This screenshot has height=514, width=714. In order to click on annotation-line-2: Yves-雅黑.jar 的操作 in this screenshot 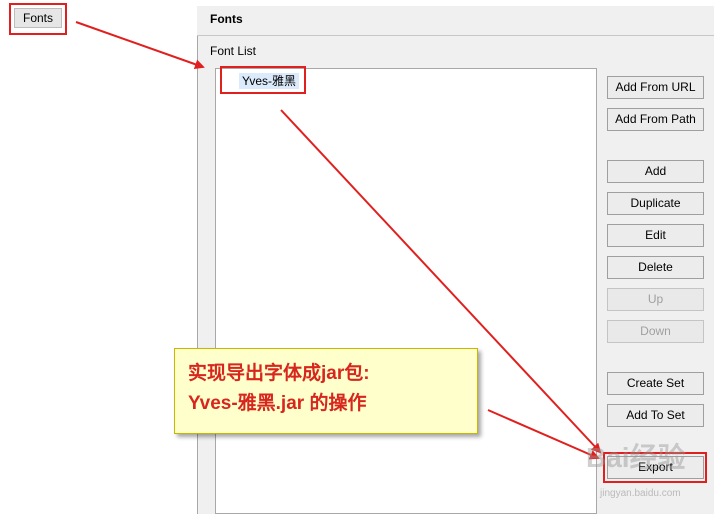, I will do `click(277, 403)`.